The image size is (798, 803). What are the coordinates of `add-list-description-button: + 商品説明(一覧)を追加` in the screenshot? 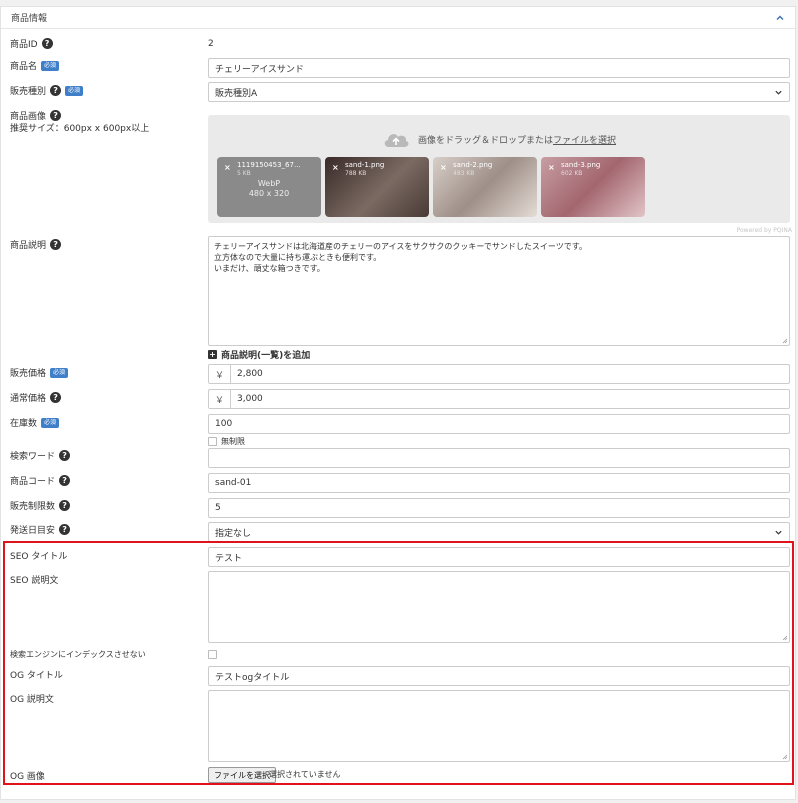 It's located at (259, 354).